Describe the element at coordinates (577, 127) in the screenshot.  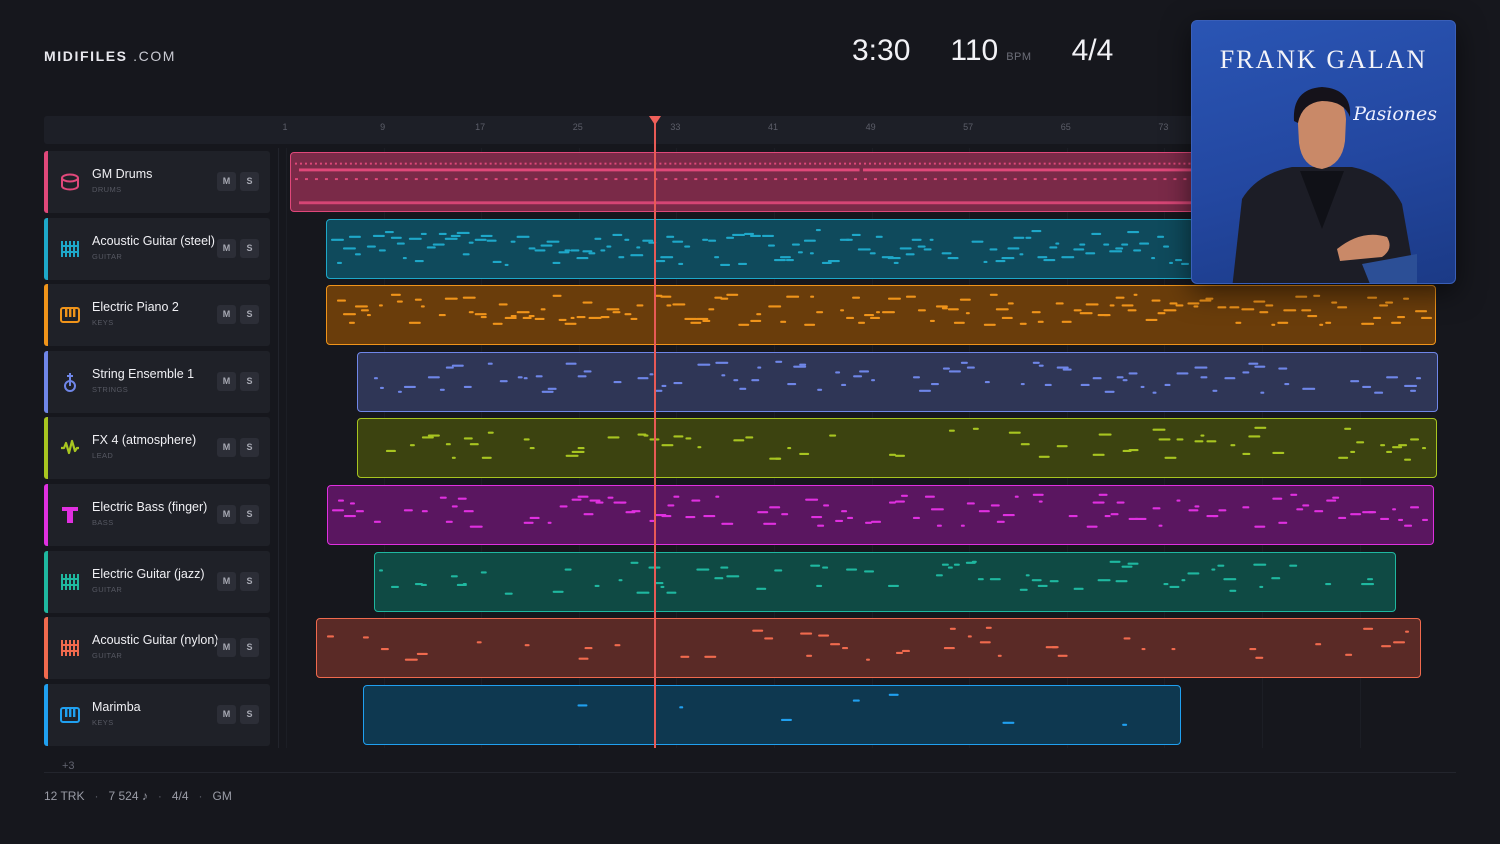
I see `ruler-tick: 25` at that location.